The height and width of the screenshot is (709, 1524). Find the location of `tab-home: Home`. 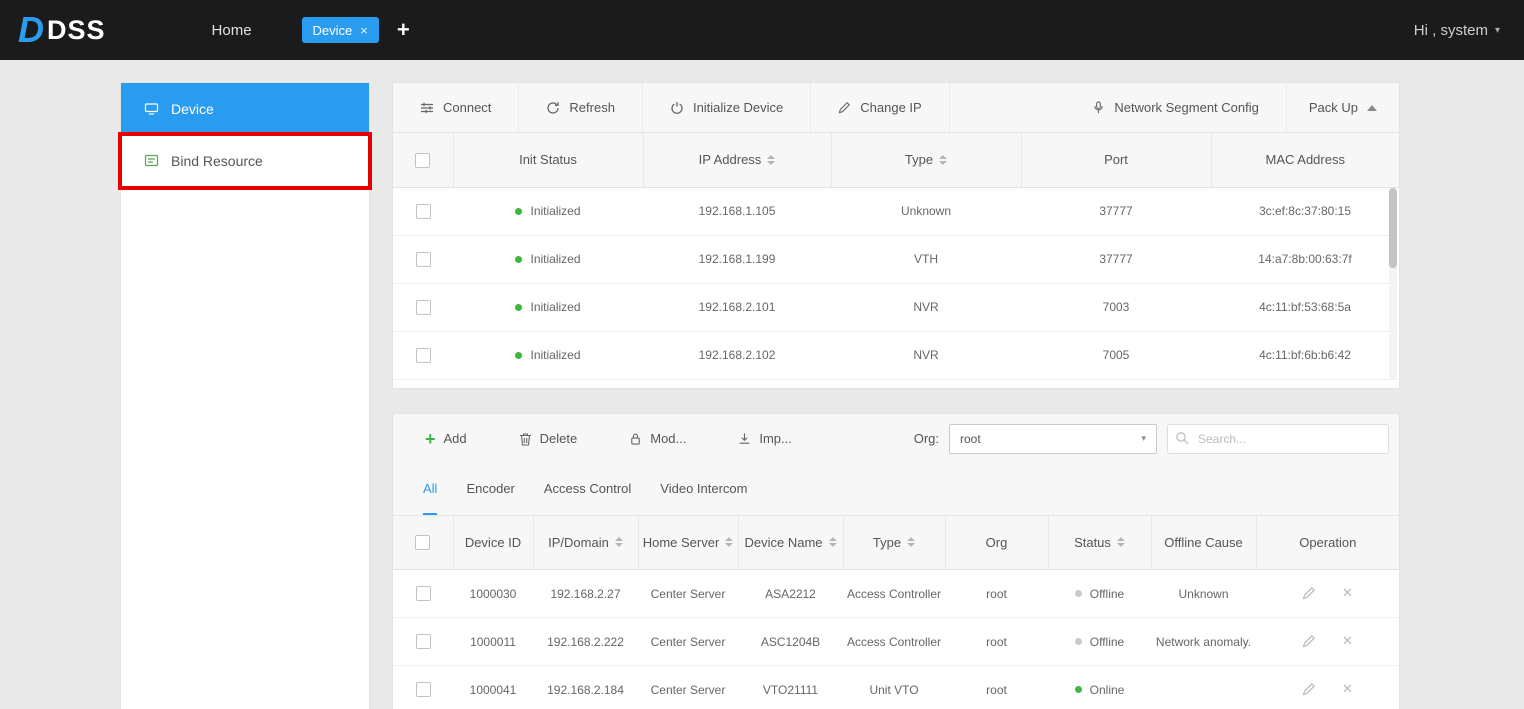

tab-home: Home is located at coordinates (232, 30).